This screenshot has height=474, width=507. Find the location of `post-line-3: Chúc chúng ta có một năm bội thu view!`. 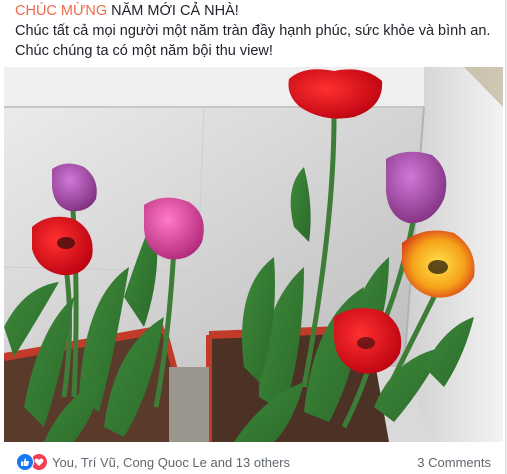

post-line-3: Chúc chúng ta có một năm bội thu view! is located at coordinates (144, 51).